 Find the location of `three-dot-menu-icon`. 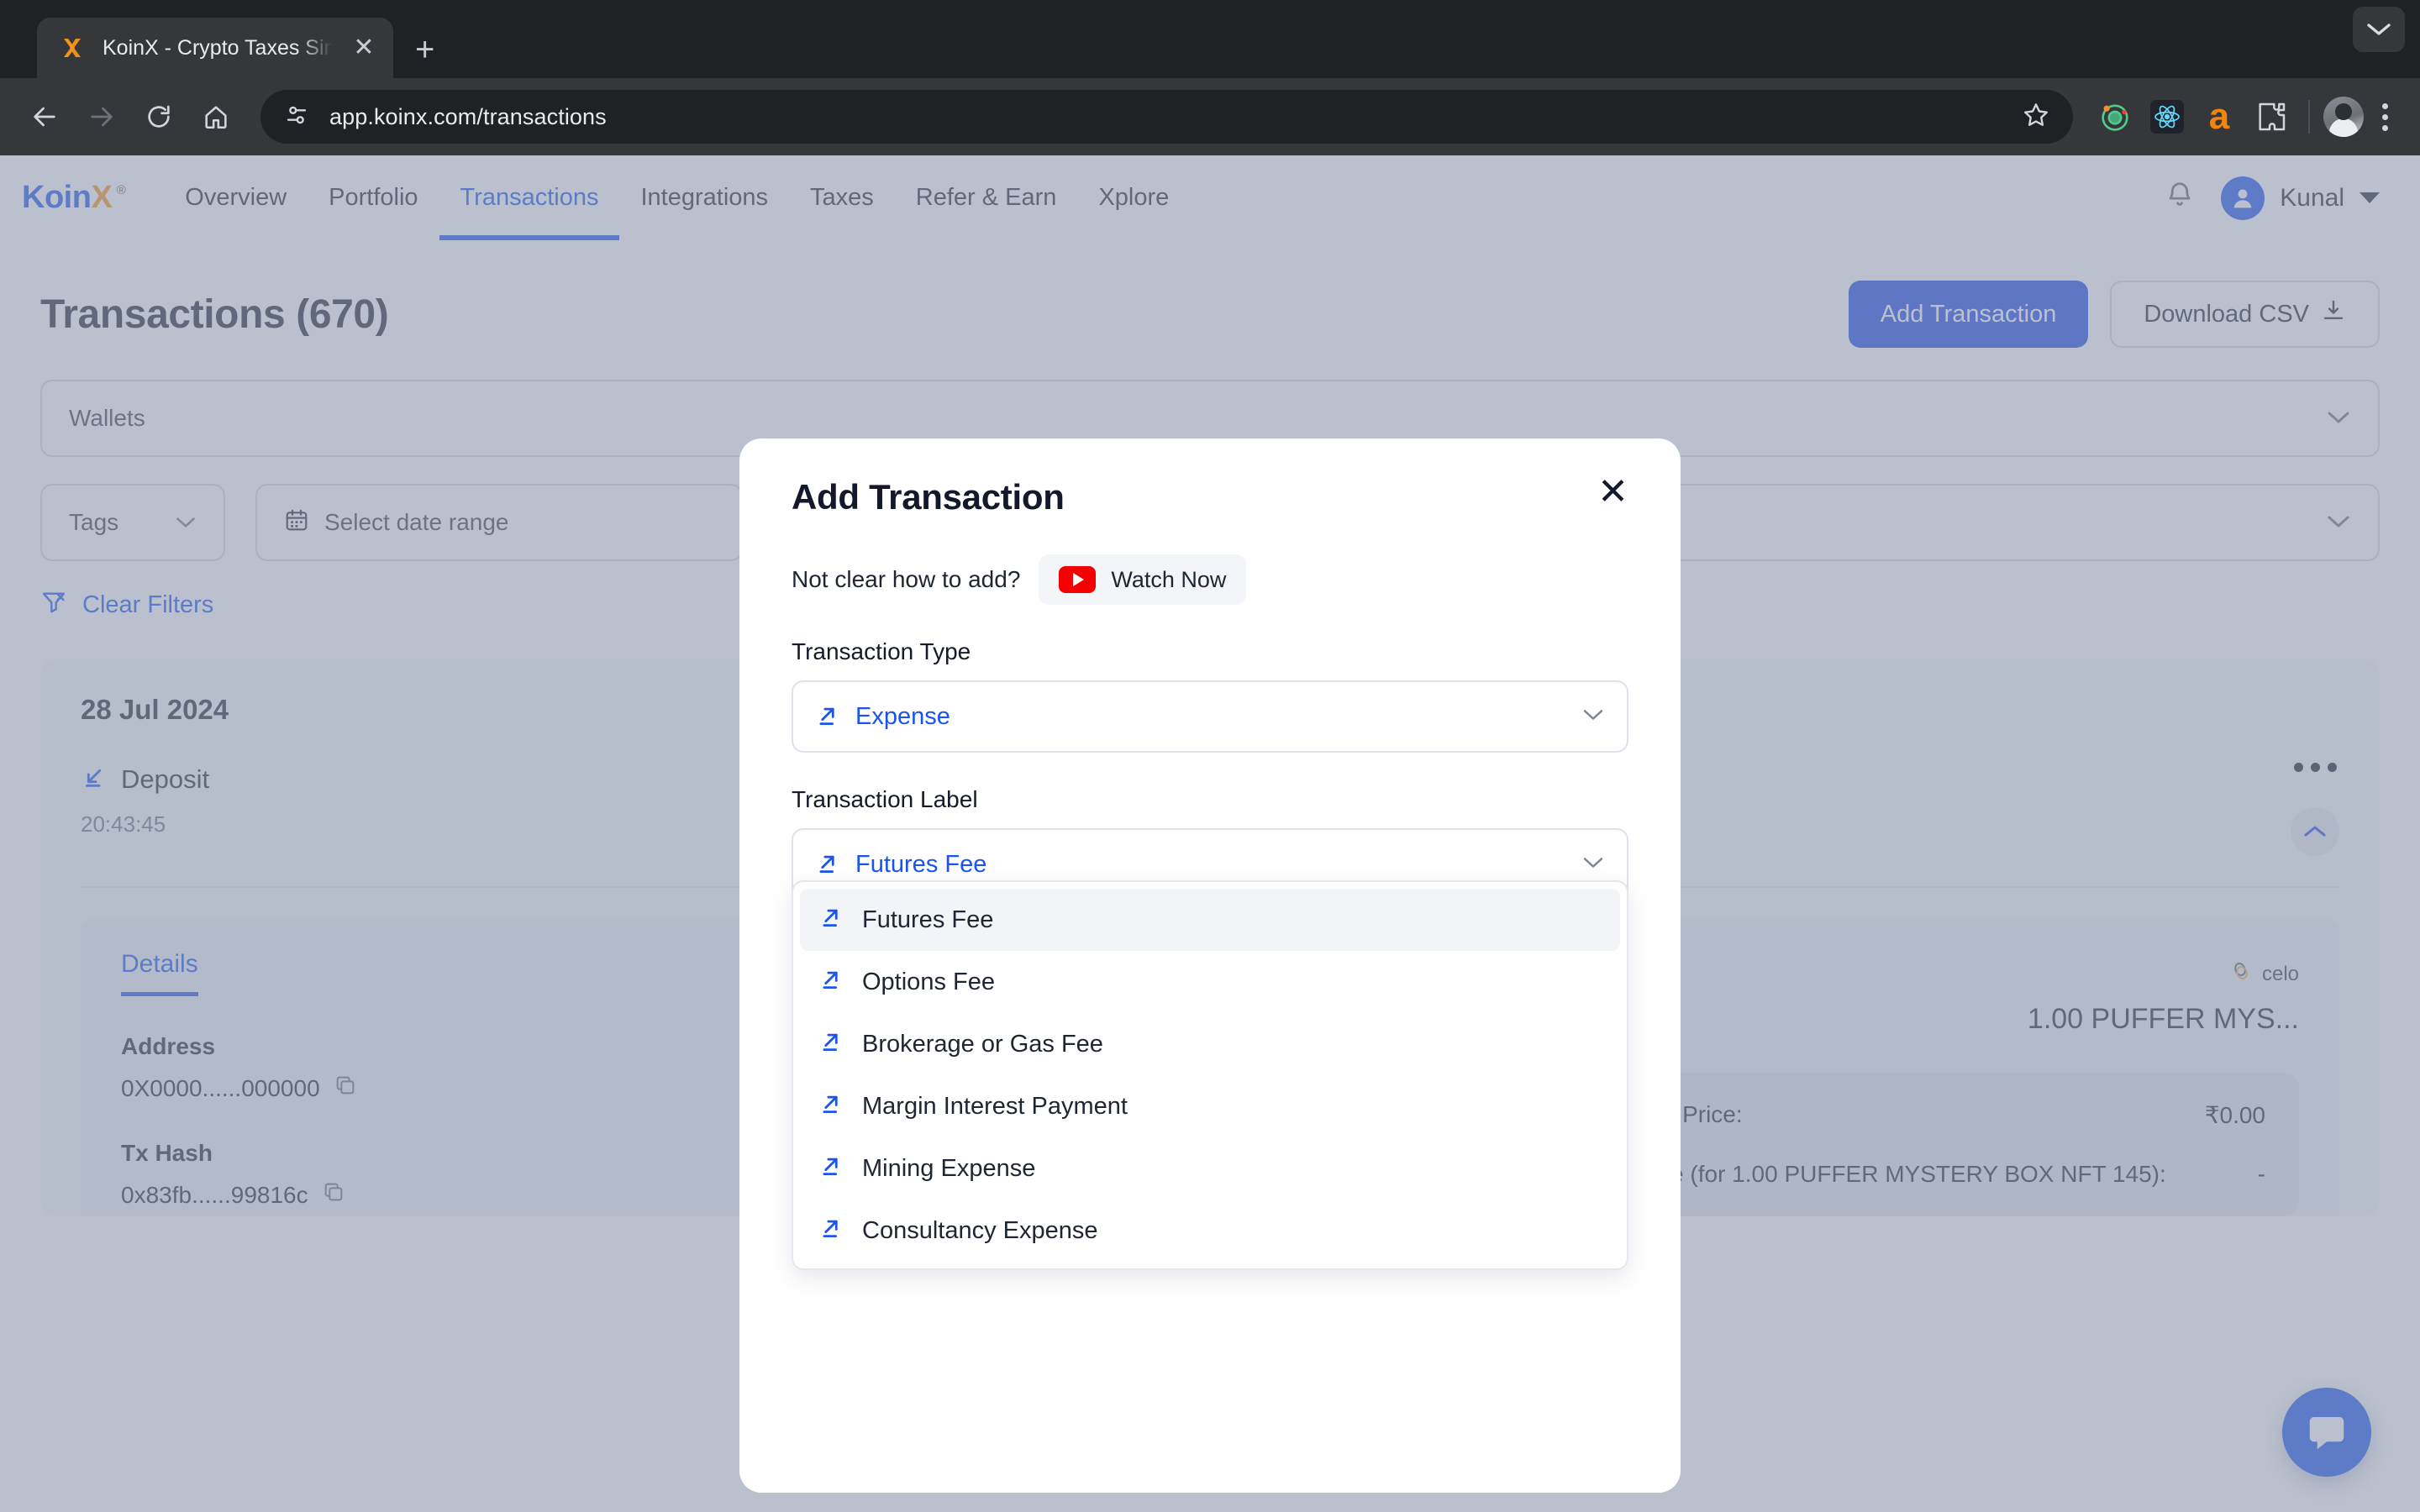

three-dot-menu-icon is located at coordinates (2386, 116).